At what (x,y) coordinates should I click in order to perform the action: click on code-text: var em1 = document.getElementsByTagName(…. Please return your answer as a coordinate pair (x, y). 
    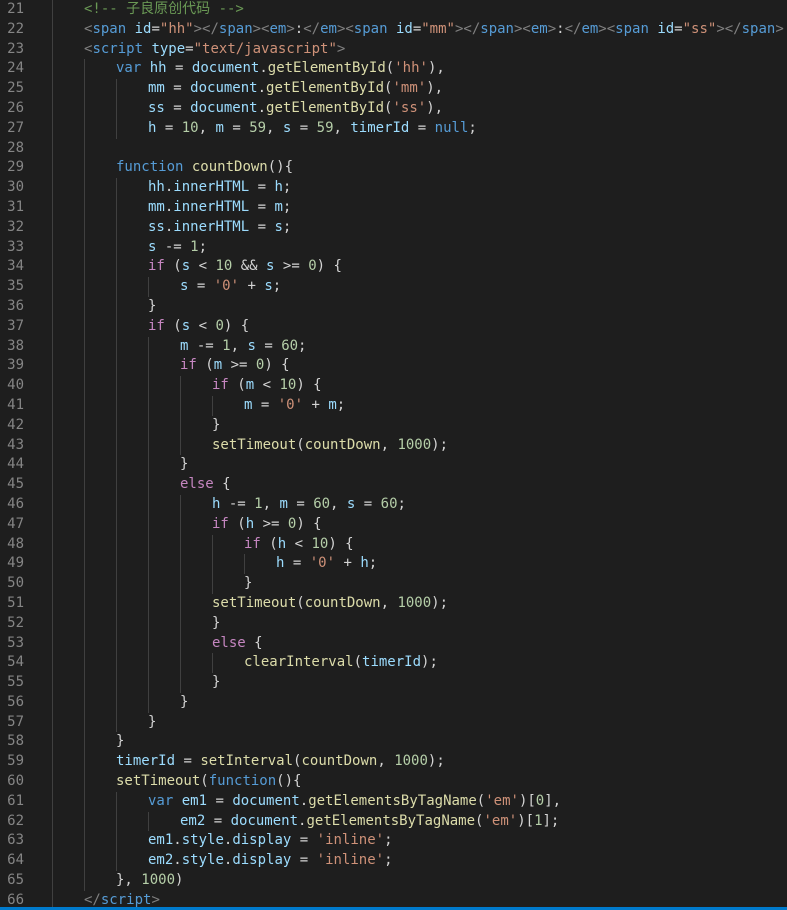
    Looking at the image, I should click on (354, 802).